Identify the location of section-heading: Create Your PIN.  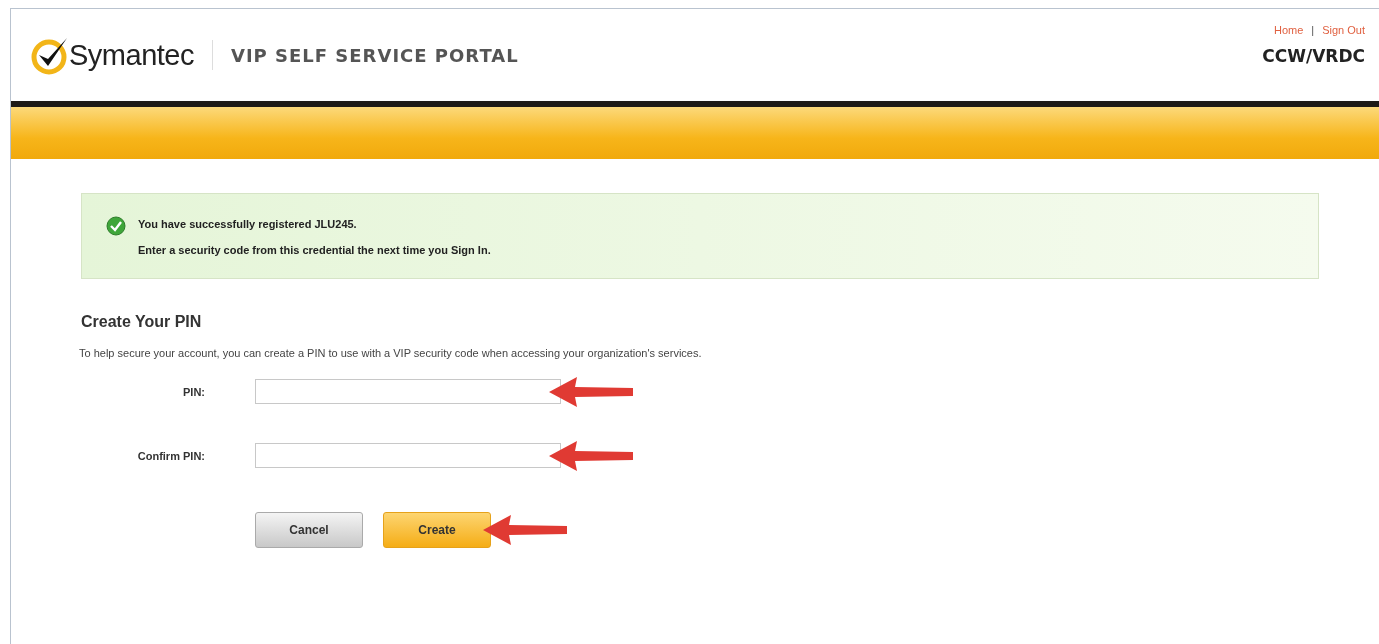
(142, 322).